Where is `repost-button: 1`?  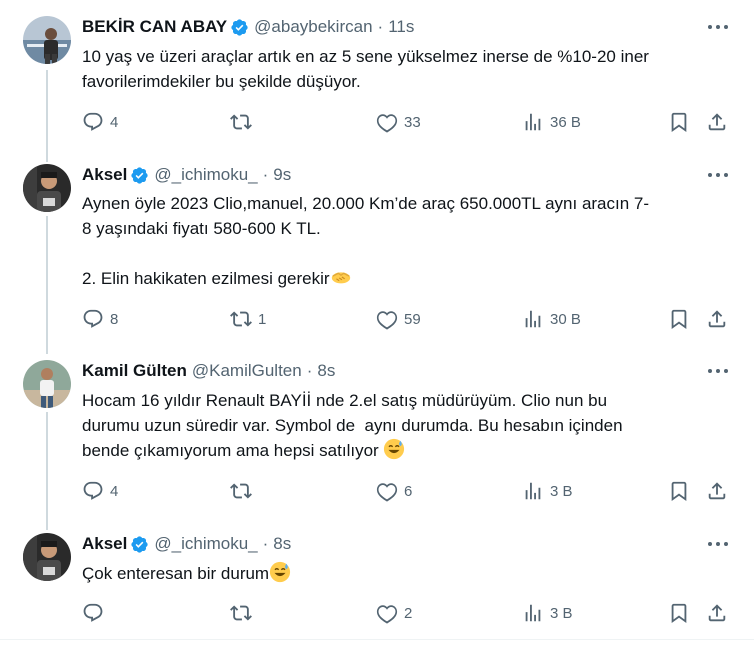
repost-button: 1 is located at coordinates (248, 319).